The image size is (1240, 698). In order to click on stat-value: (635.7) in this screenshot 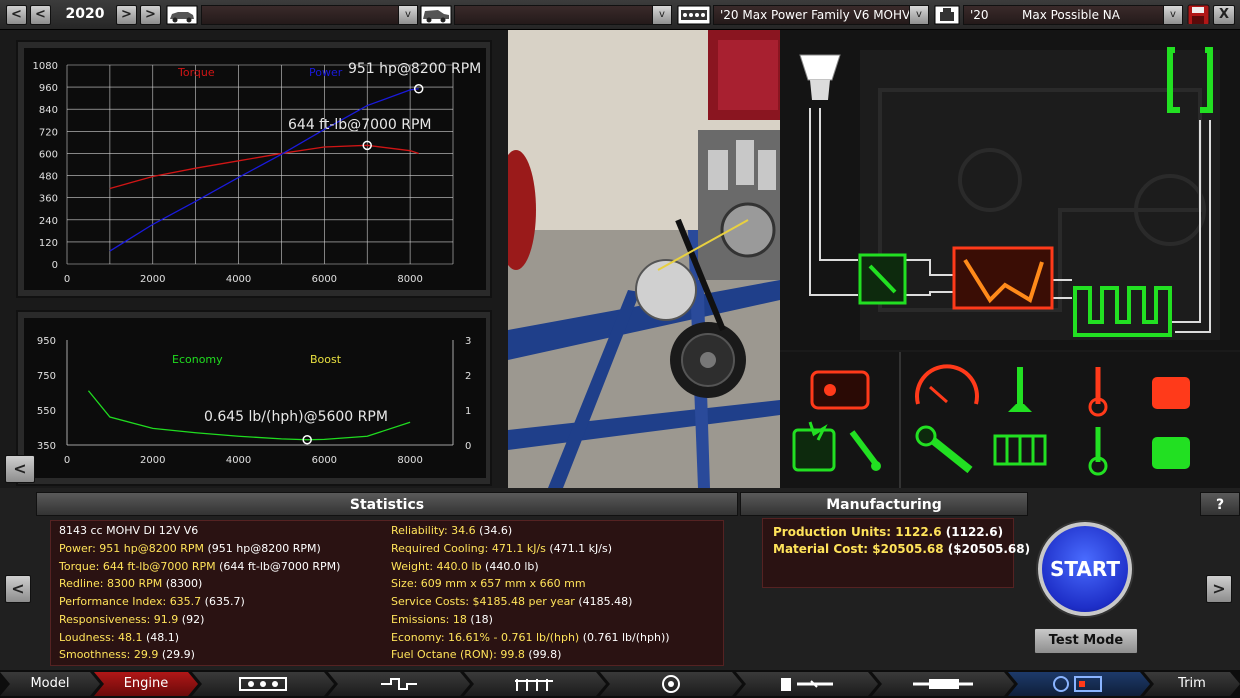, I will do `click(223, 601)`.